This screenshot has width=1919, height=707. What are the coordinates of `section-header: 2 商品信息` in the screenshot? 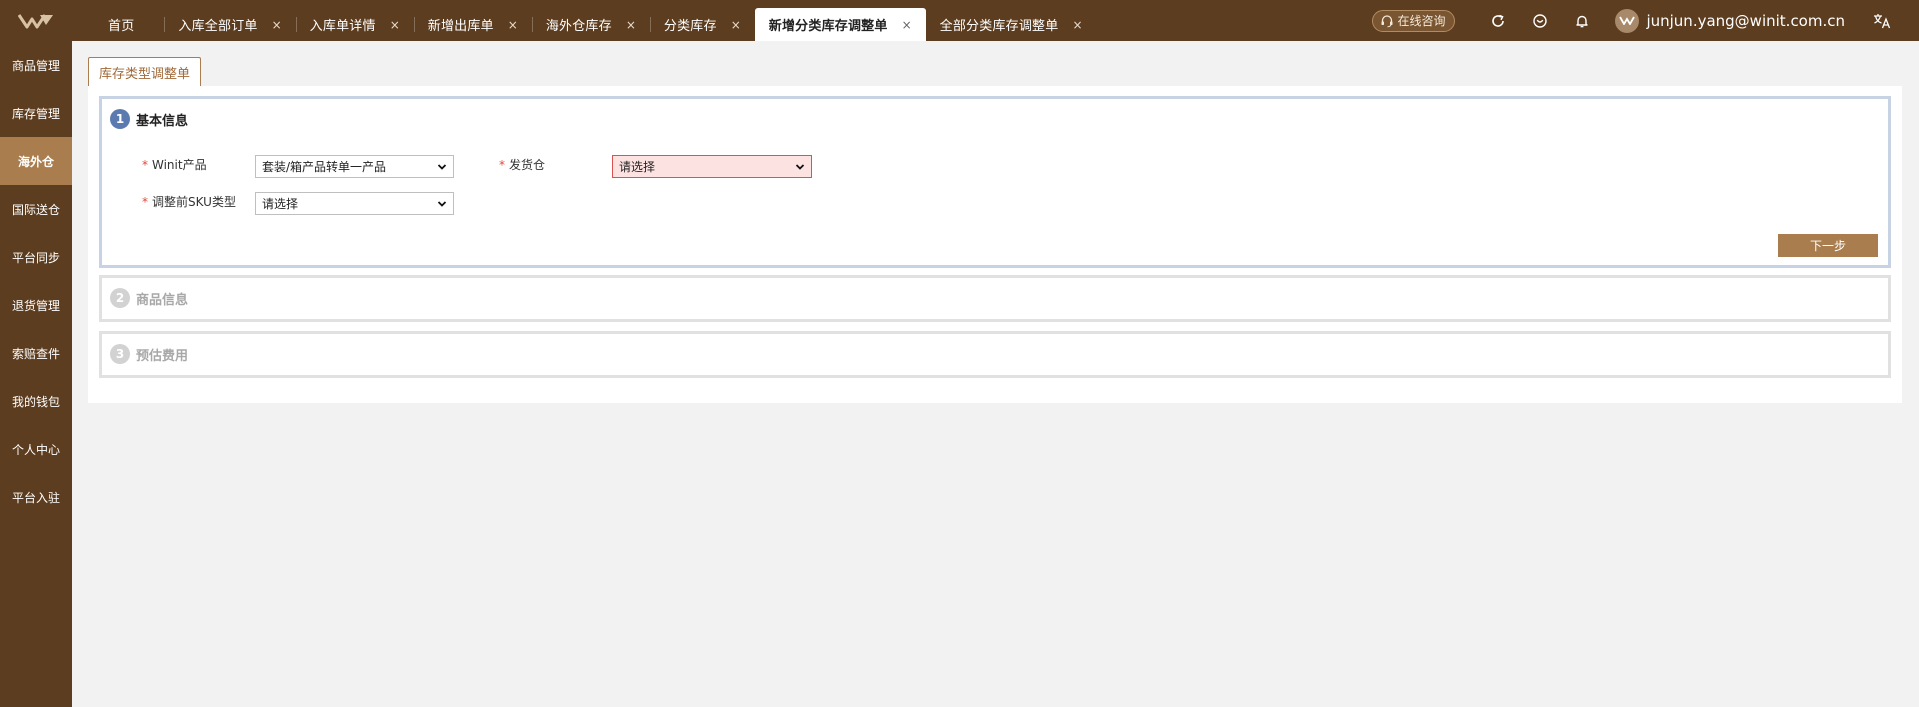 It's located at (149, 298).